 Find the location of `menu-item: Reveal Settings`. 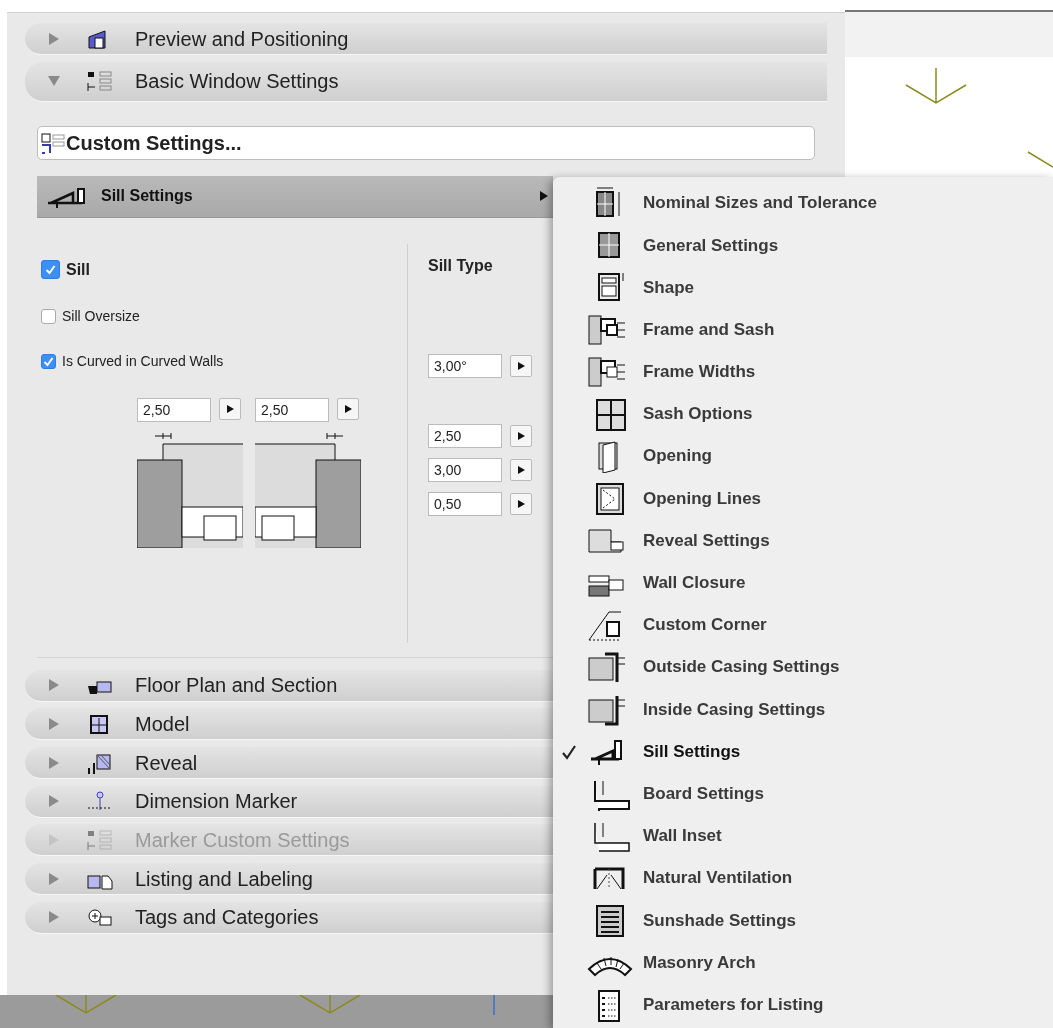

menu-item: Reveal Settings is located at coordinates (803, 540).